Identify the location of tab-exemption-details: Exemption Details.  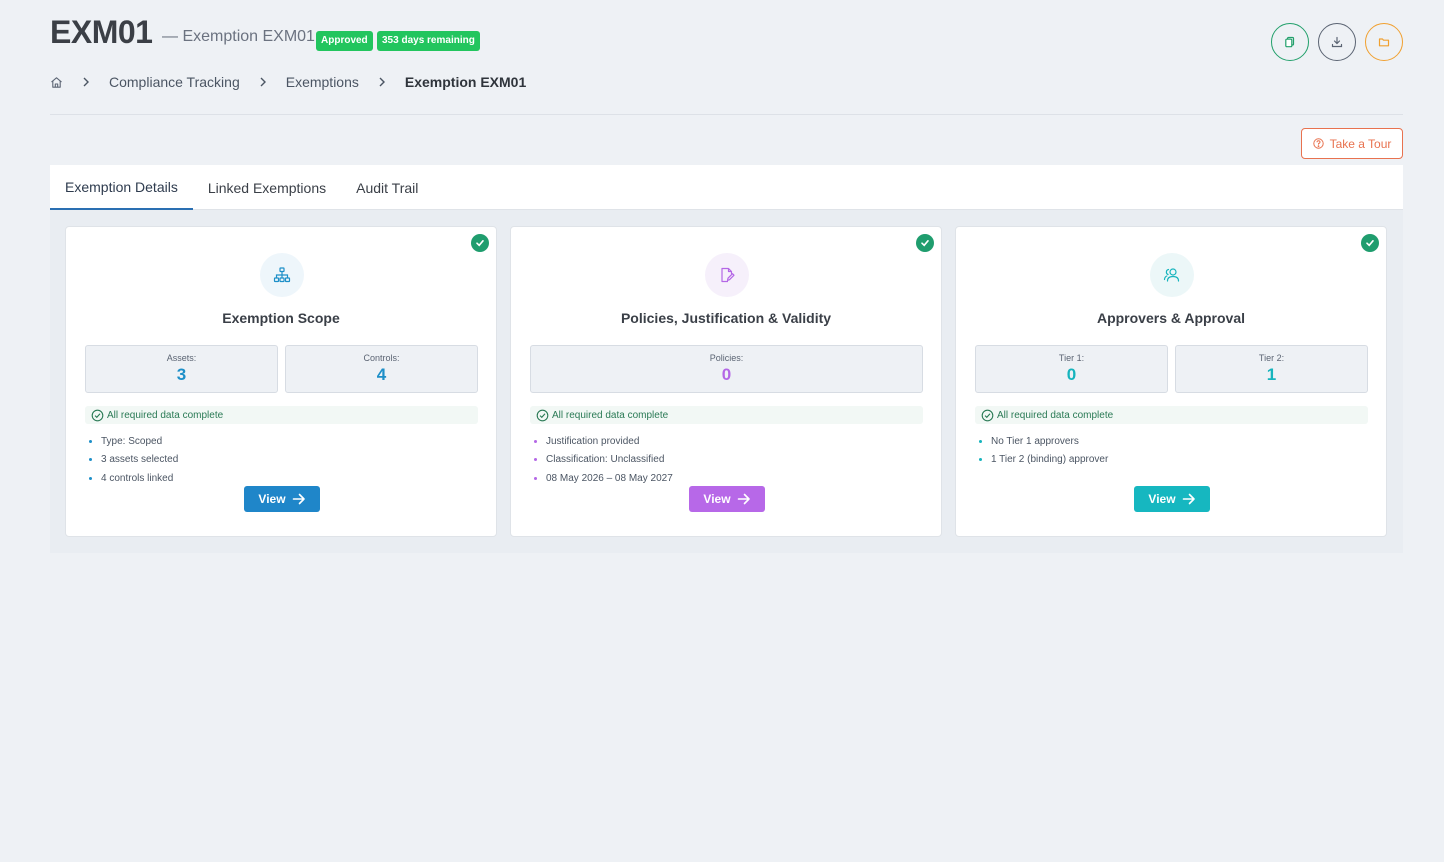
(121, 187).